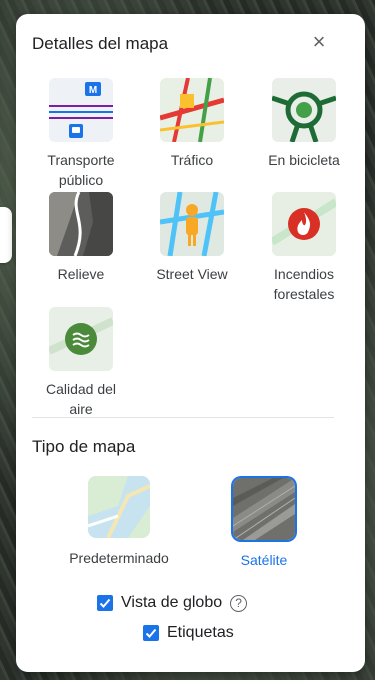  Describe the element at coordinates (192, 110) in the screenshot. I see `traffic-icon` at that location.